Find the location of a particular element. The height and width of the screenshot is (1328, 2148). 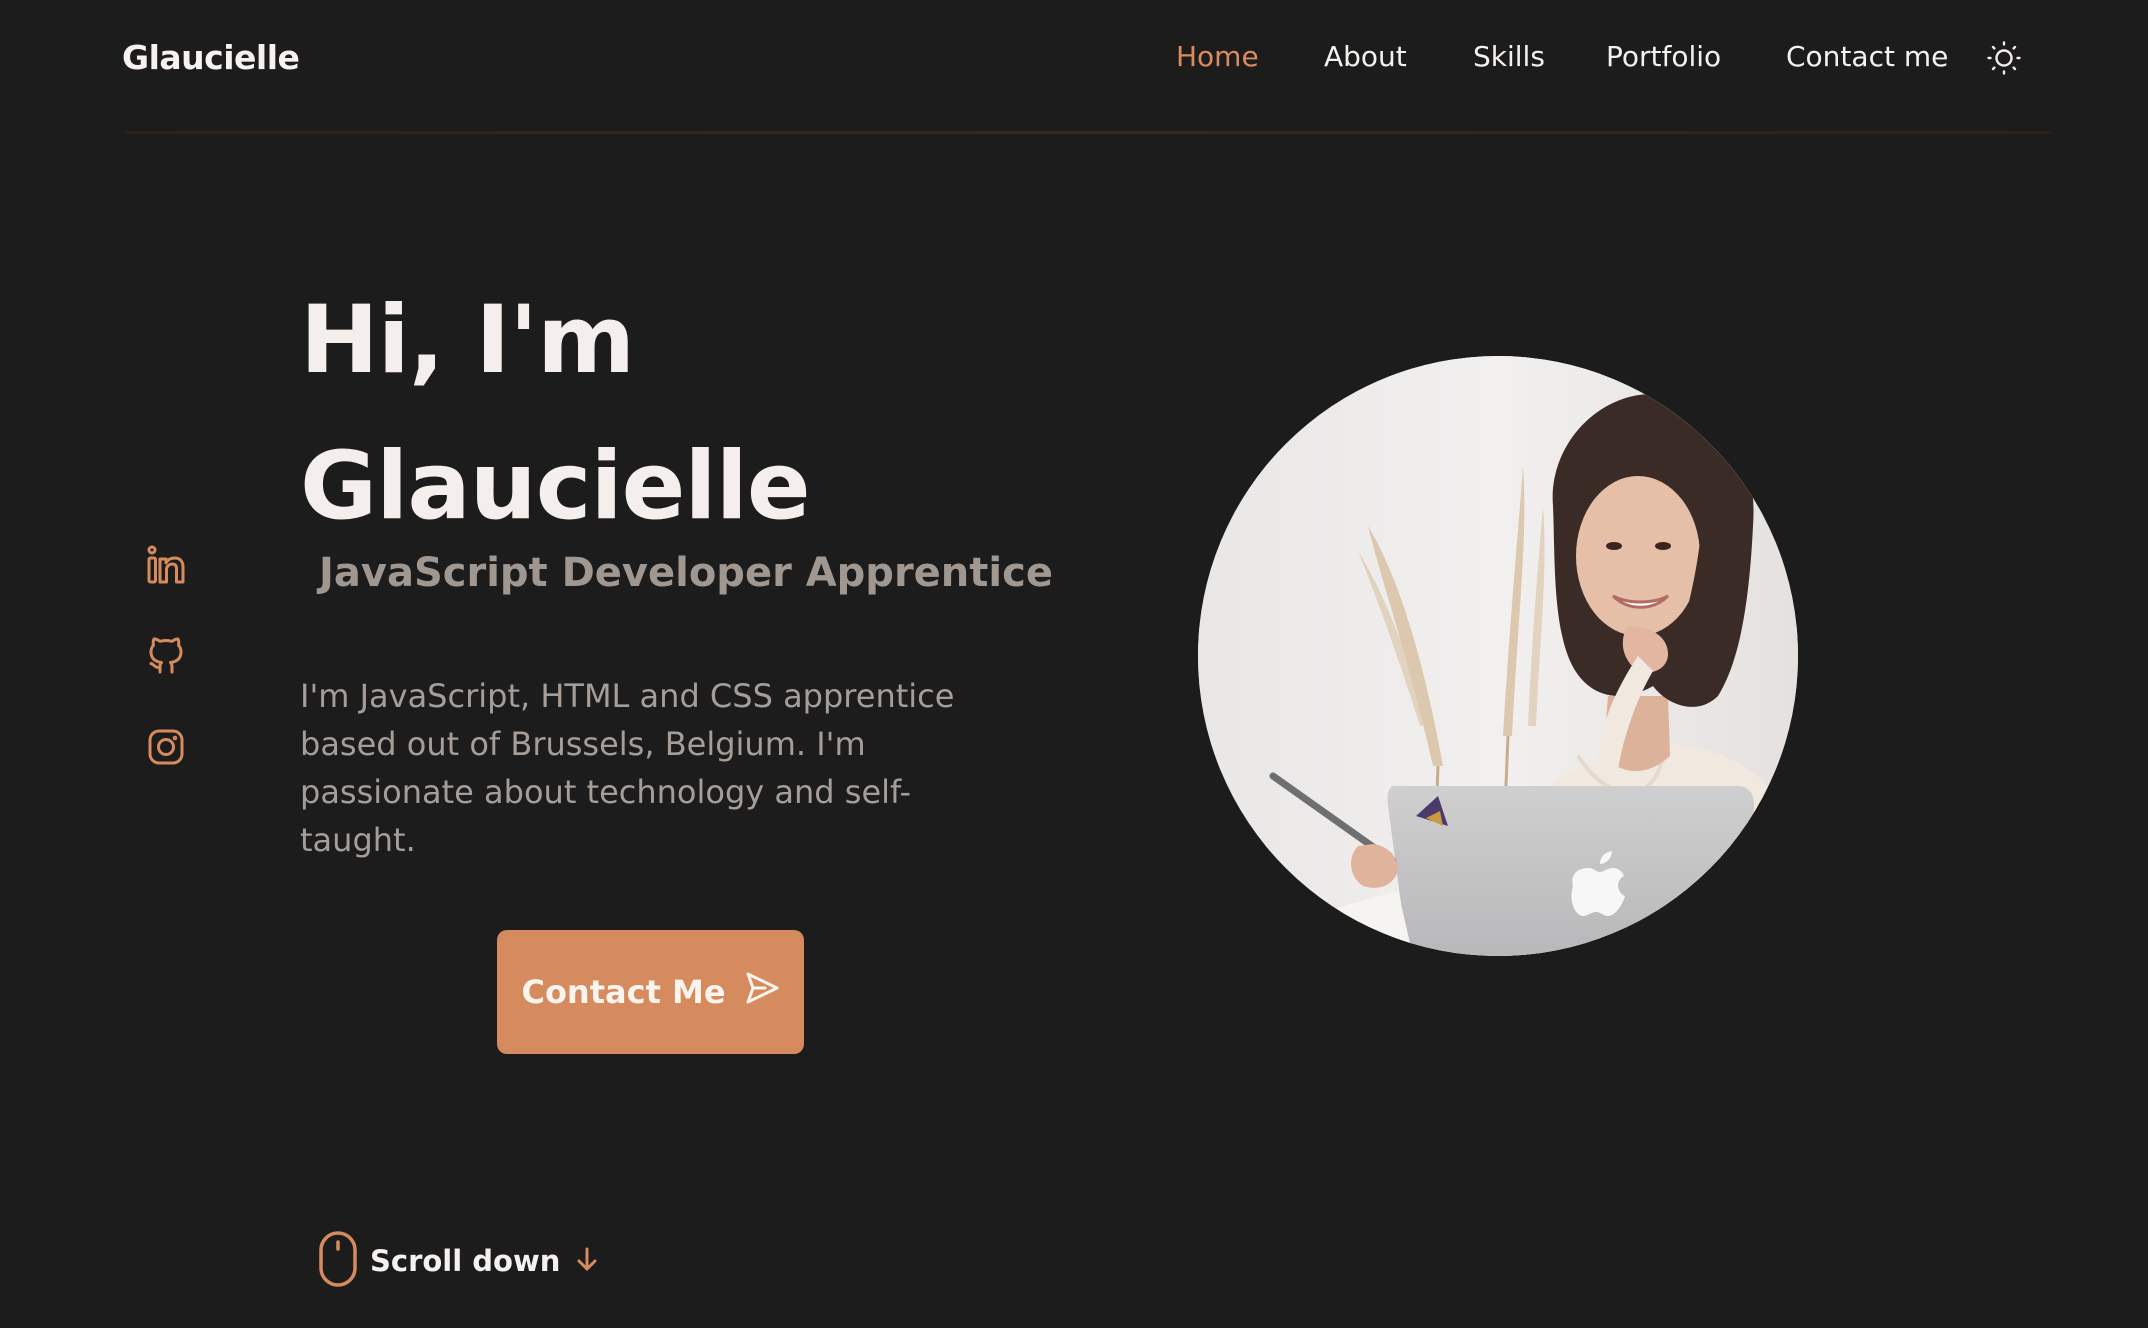

nav-item-portfolio: Portfolio is located at coordinates (1663, 56).